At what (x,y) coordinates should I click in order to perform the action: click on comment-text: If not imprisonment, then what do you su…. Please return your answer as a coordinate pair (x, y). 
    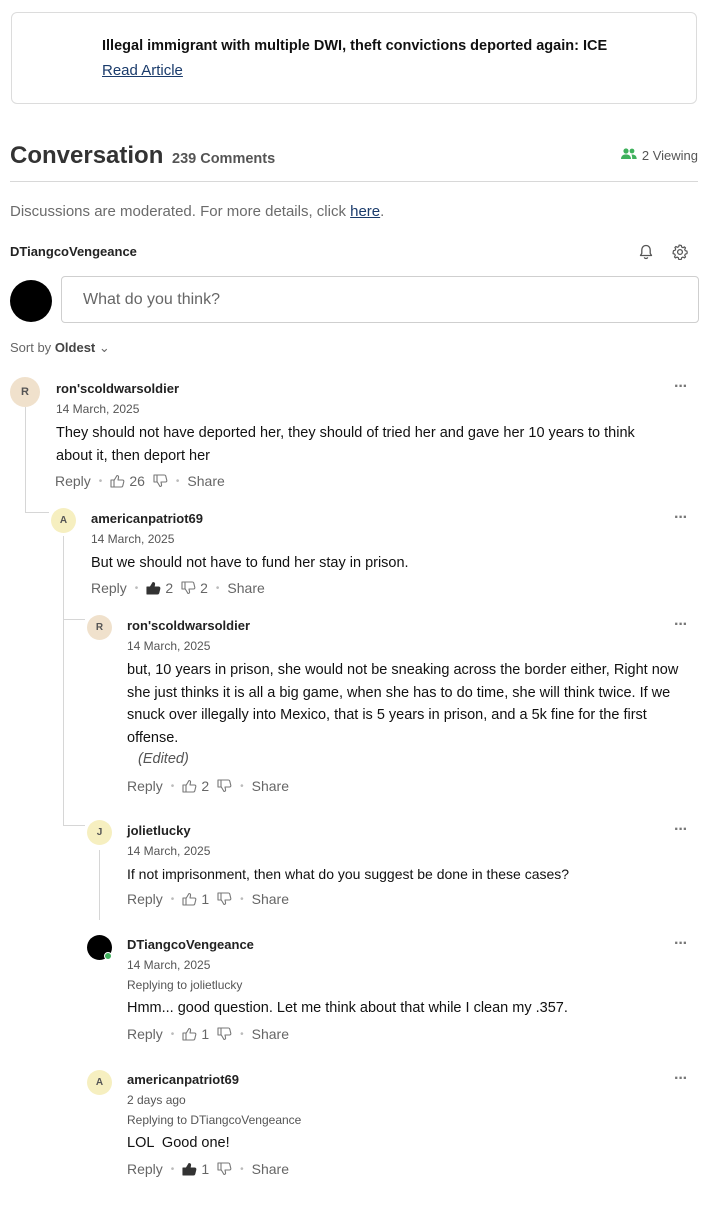
    Looking at the image, I should click on (348, 874).